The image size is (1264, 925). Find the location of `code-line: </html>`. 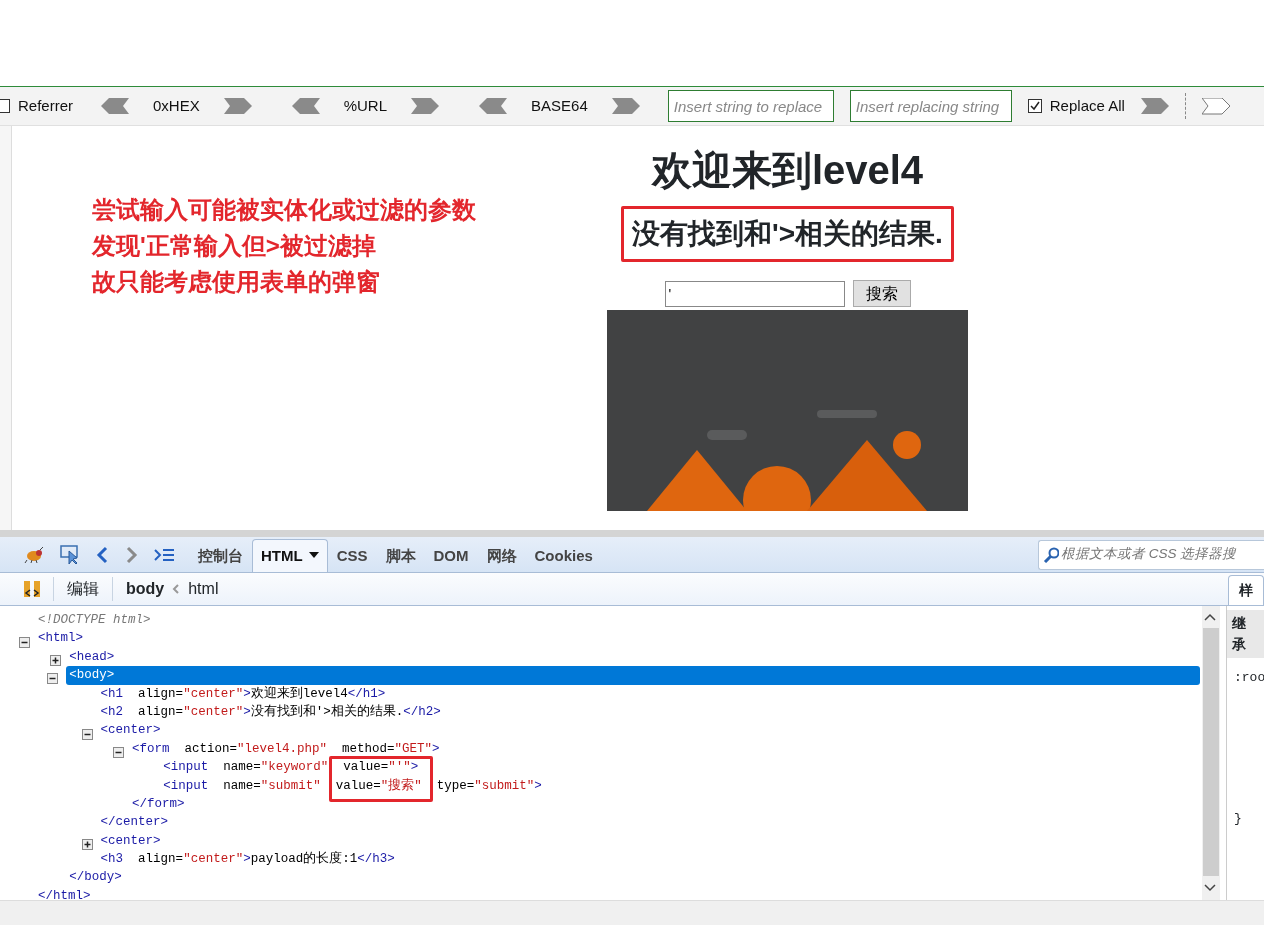

code-line: </html> is located at coordinates (620, 893).